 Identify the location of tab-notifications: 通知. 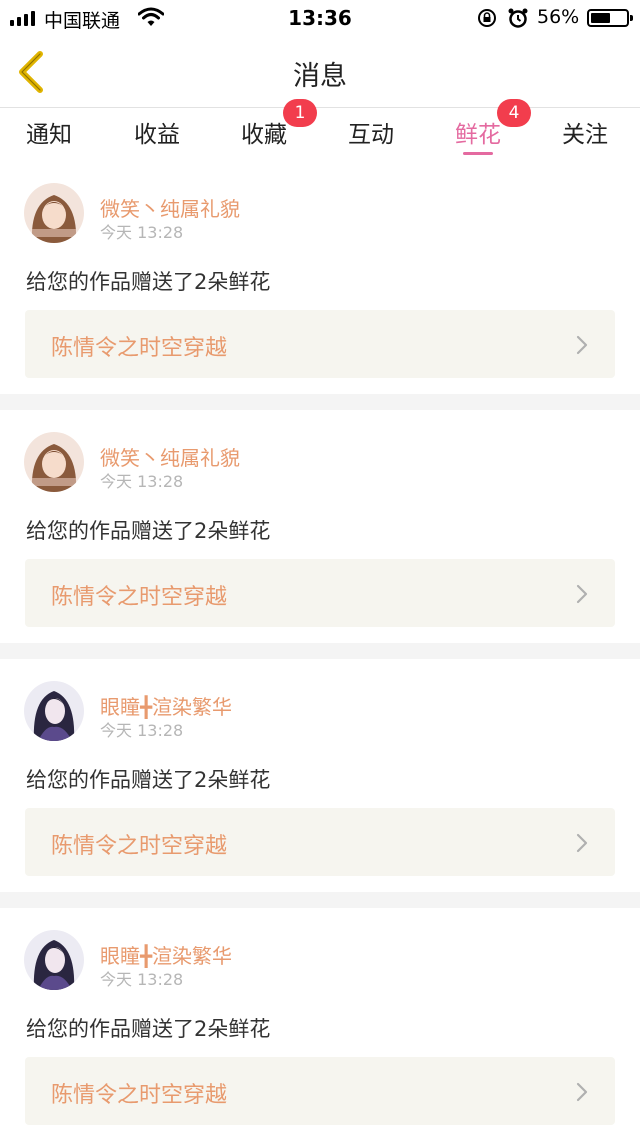
(49, 135).